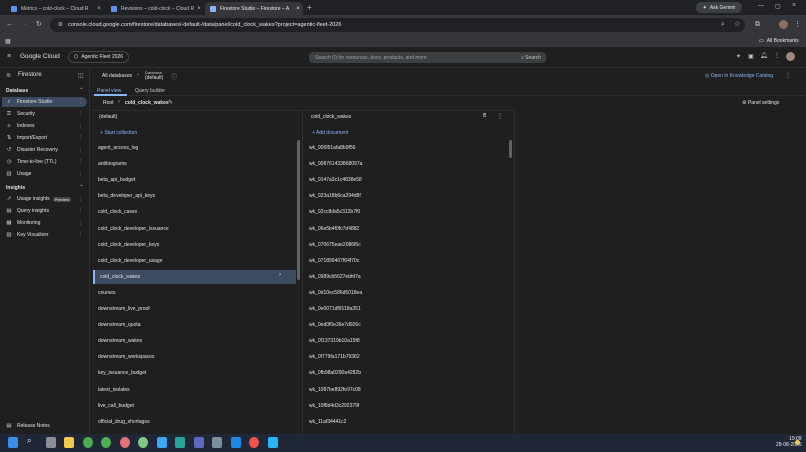  Describe the element at coordinates (254, 8) in the screenshot. I see `tab-firestore-studio: Firestore Studio – Firestore – A ×` at that location.